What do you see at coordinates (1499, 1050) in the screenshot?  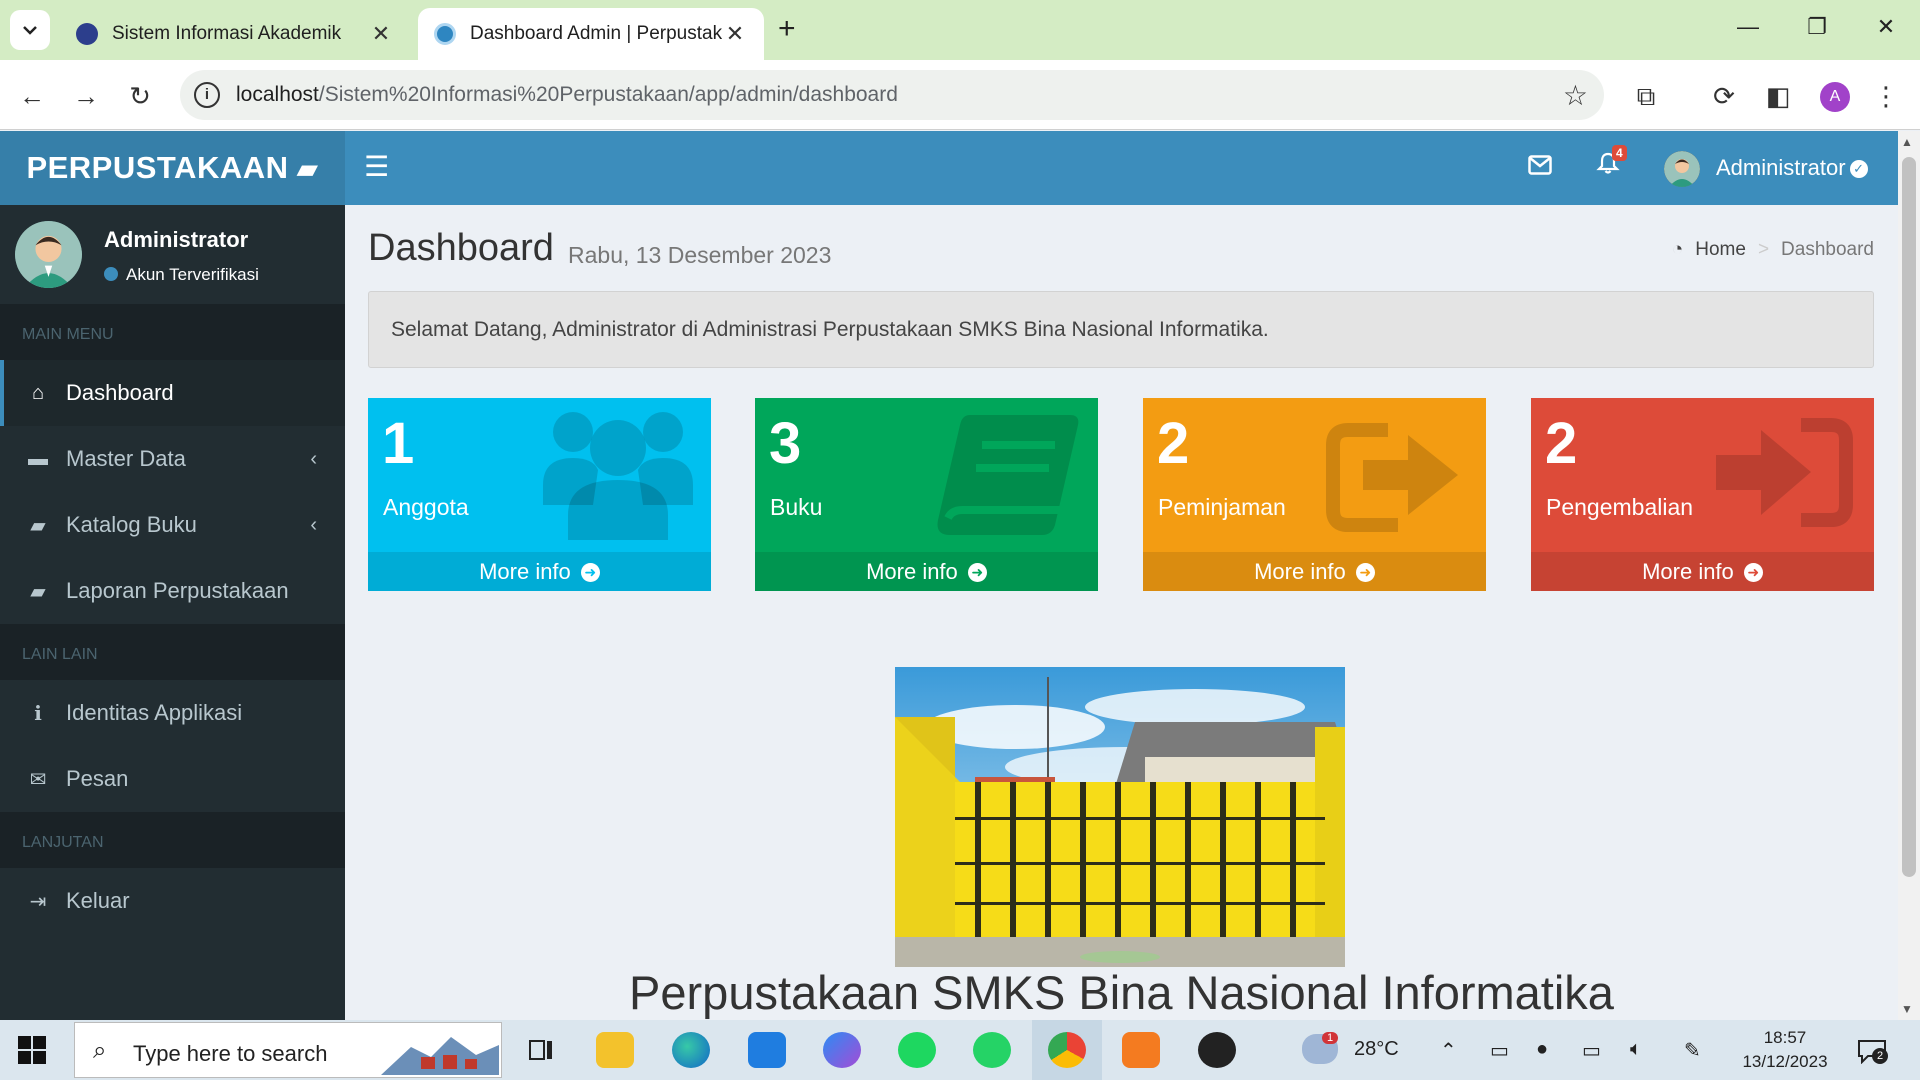 I see `meet-now-icon: ▭` at bounding box center [1499, 1050].